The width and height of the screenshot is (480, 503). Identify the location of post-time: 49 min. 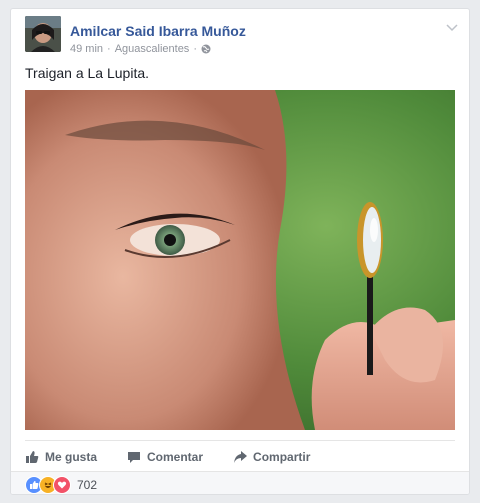
(86, 49).